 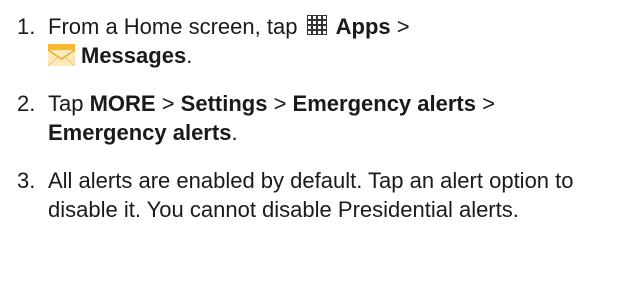 What do you see at coordinates (363, 26) in the screenshot?
I see `apps-label: Apps` at bounding box center [363, 26].